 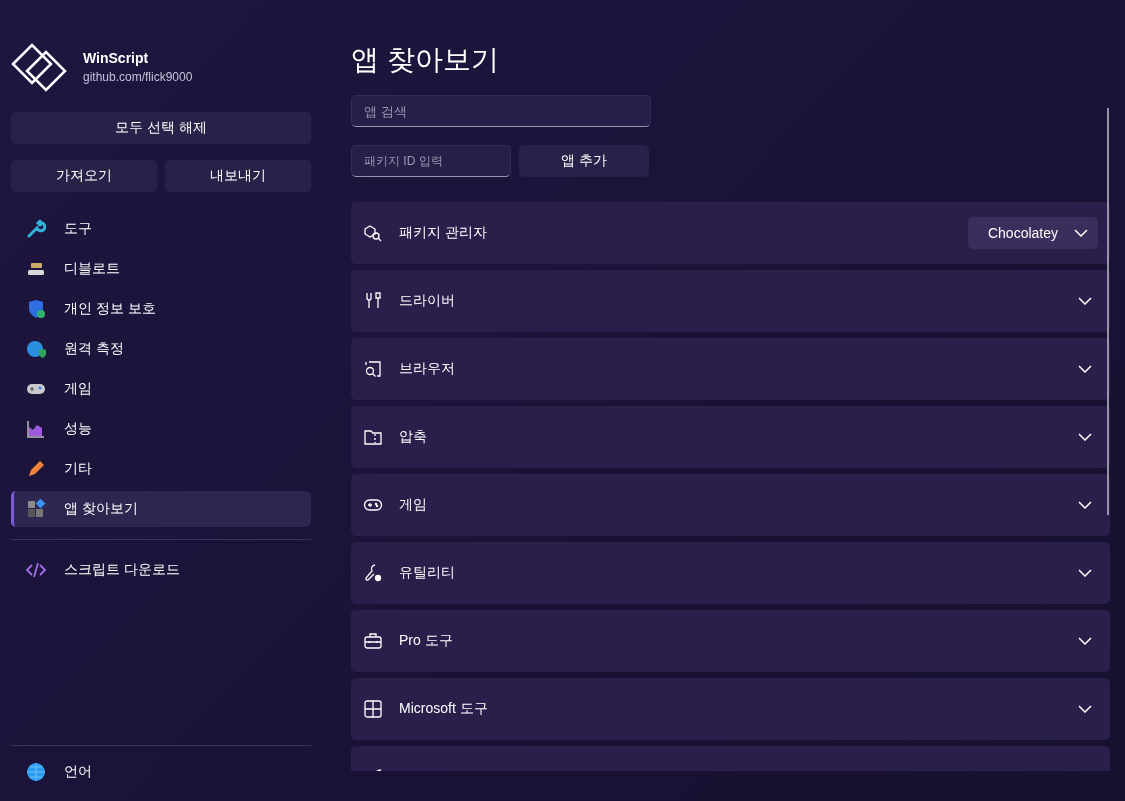 What do you see at coordinates (425, 60) in the screenshot?
I see `page-title: 앱 찾아보기` at bounding box center [425, 60].